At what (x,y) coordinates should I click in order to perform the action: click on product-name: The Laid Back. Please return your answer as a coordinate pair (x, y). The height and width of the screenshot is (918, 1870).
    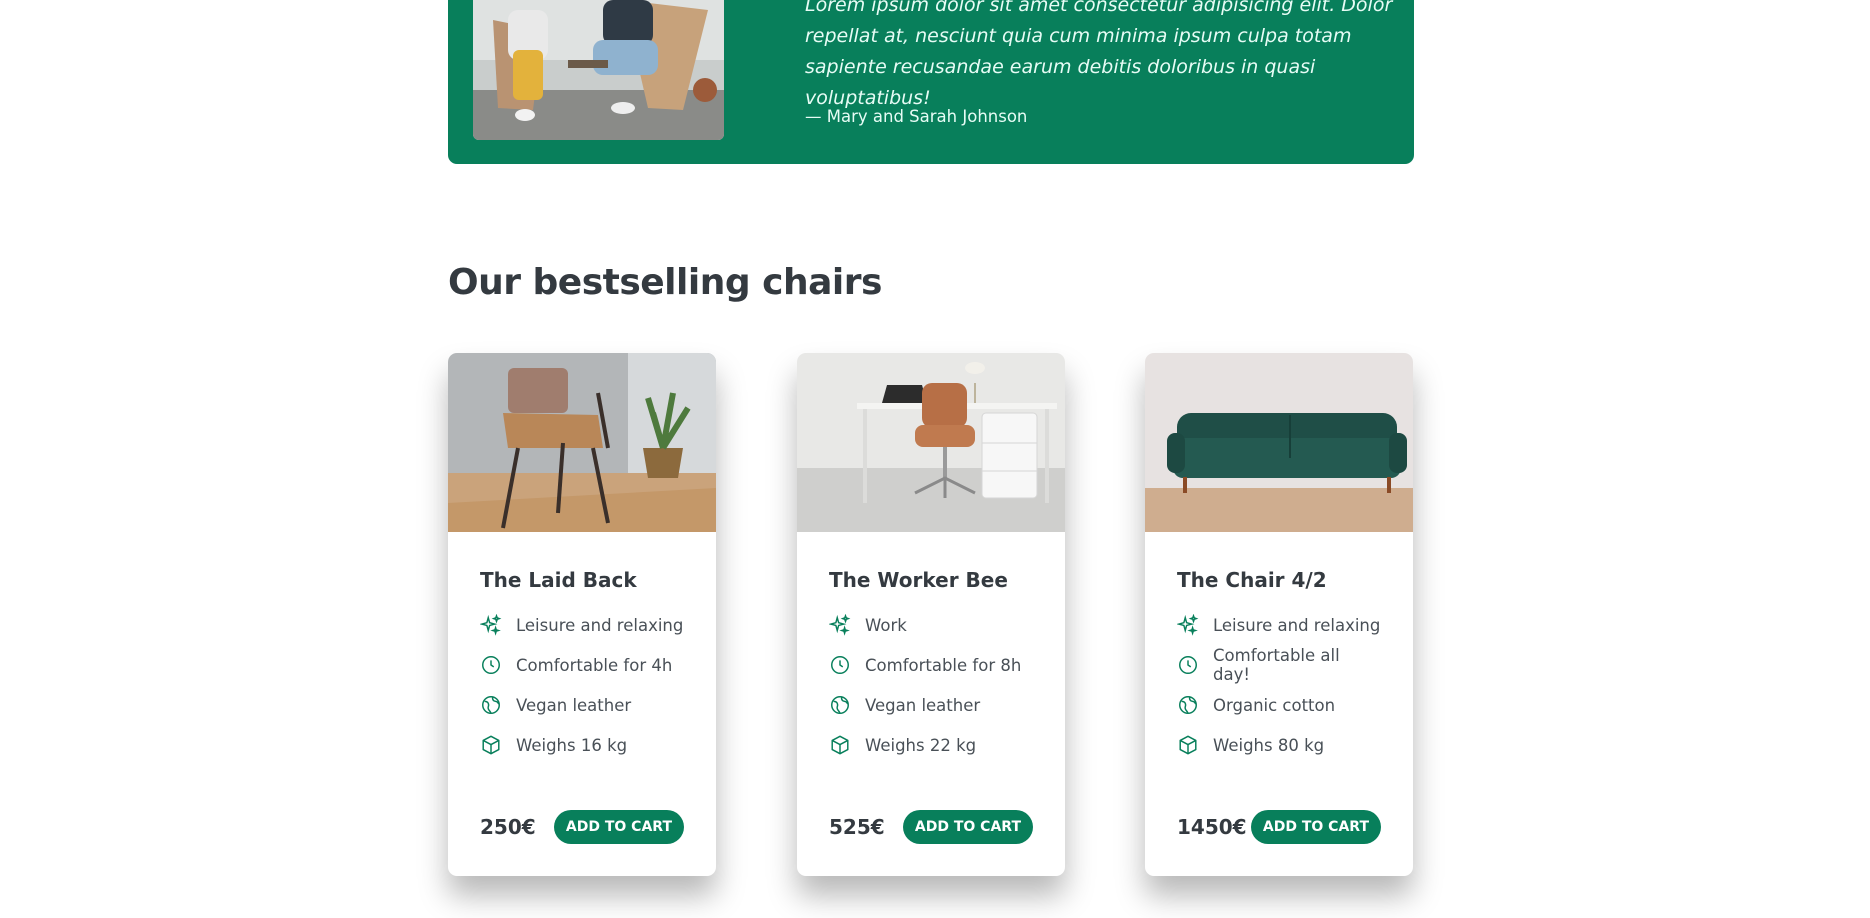
    Looking at the image, I should click on (558, 580).